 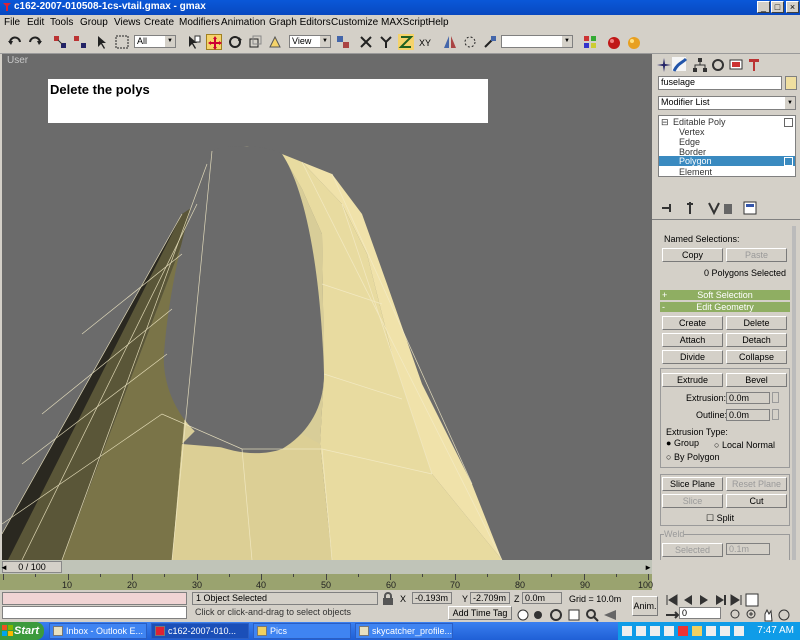 What do you see at coordinates (542, 598) in the screenshot?
I see `z-coordinate-field: 0.0m` at bounding box center [542, 598].